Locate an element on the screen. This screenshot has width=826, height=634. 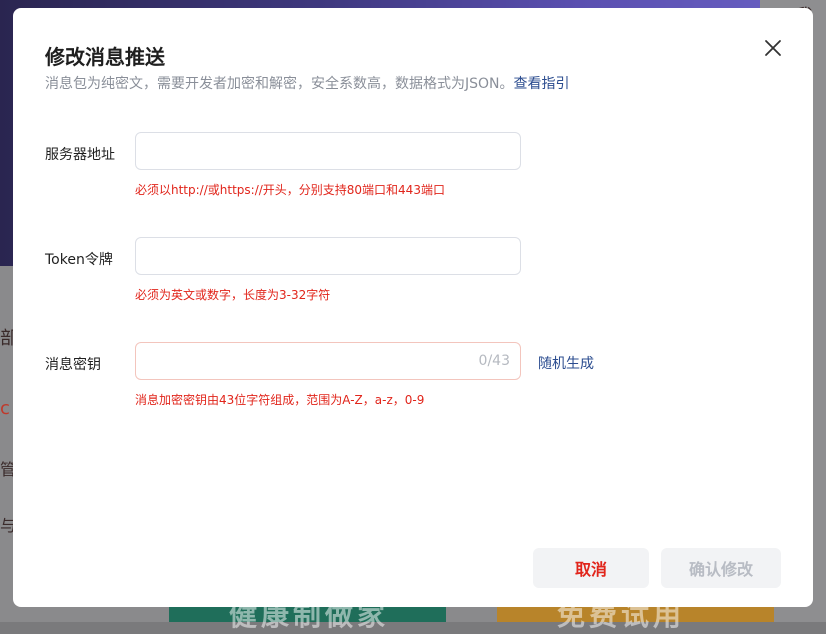
dialog-title: 修改消息推送 is located at coordinates (105, 57).